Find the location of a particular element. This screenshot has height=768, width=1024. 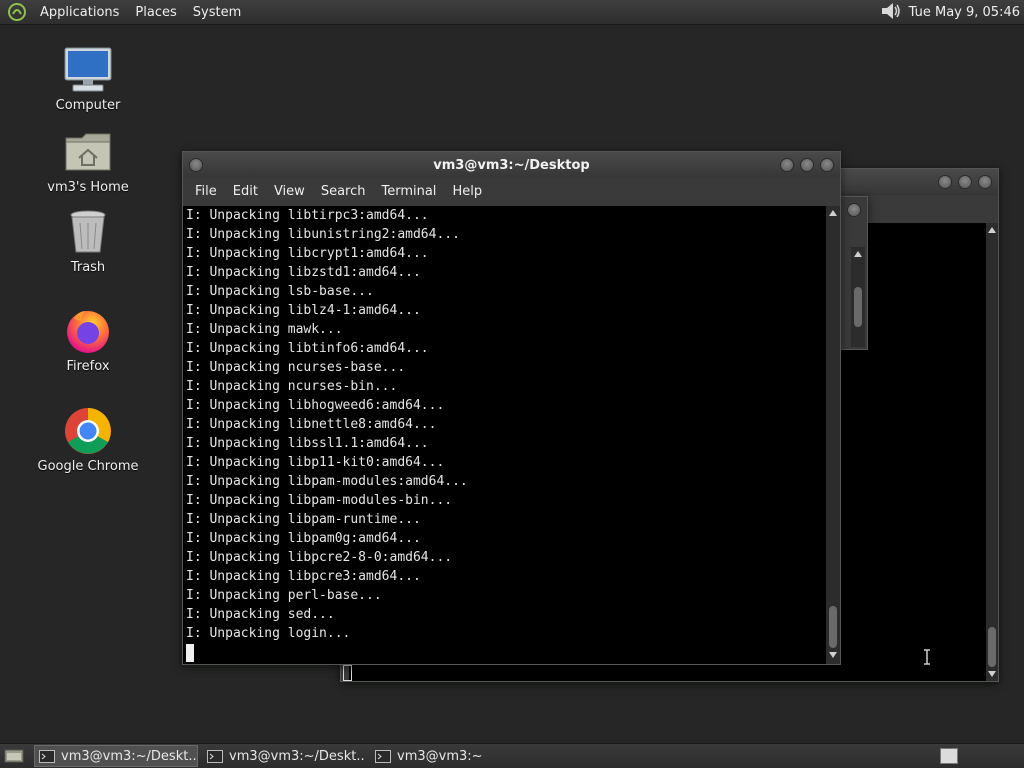

mate-logo-icon is located at coordinates (17, 12).